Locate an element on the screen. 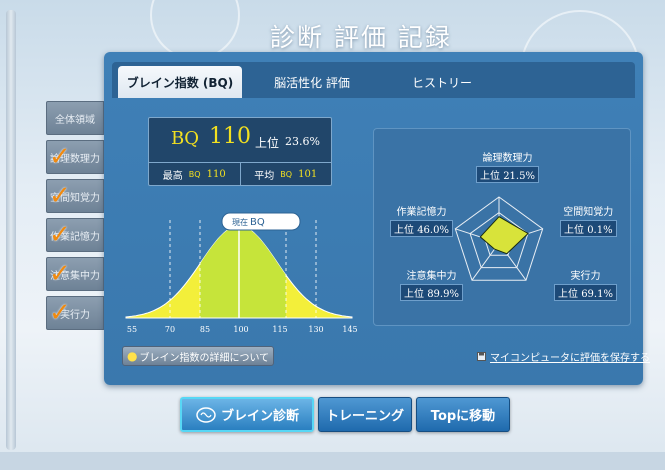  bq-average: 平均 BQ 101 is located at coordinates (285, 174).